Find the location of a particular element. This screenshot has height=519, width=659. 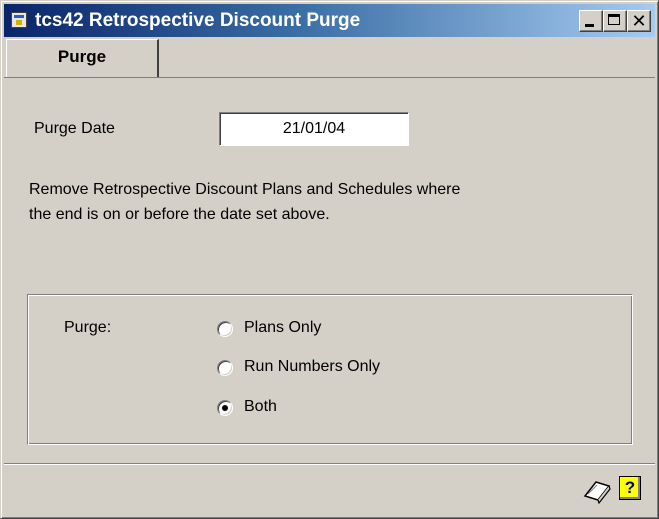

title-bar: tcs42 Retrospective Discount Purge ✕ is located at coordinates (329, 20).